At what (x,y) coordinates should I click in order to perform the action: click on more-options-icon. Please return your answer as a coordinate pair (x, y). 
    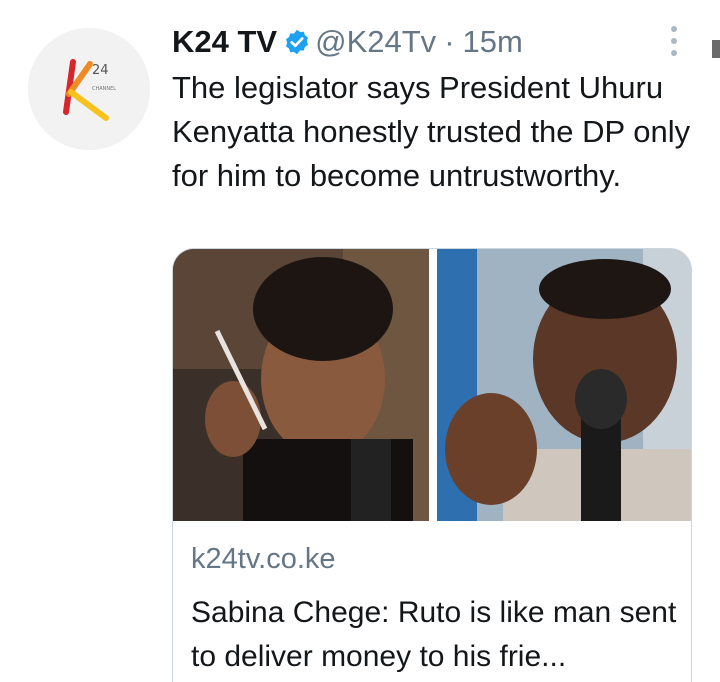
    Looking at the image, I should click on (674, 41).